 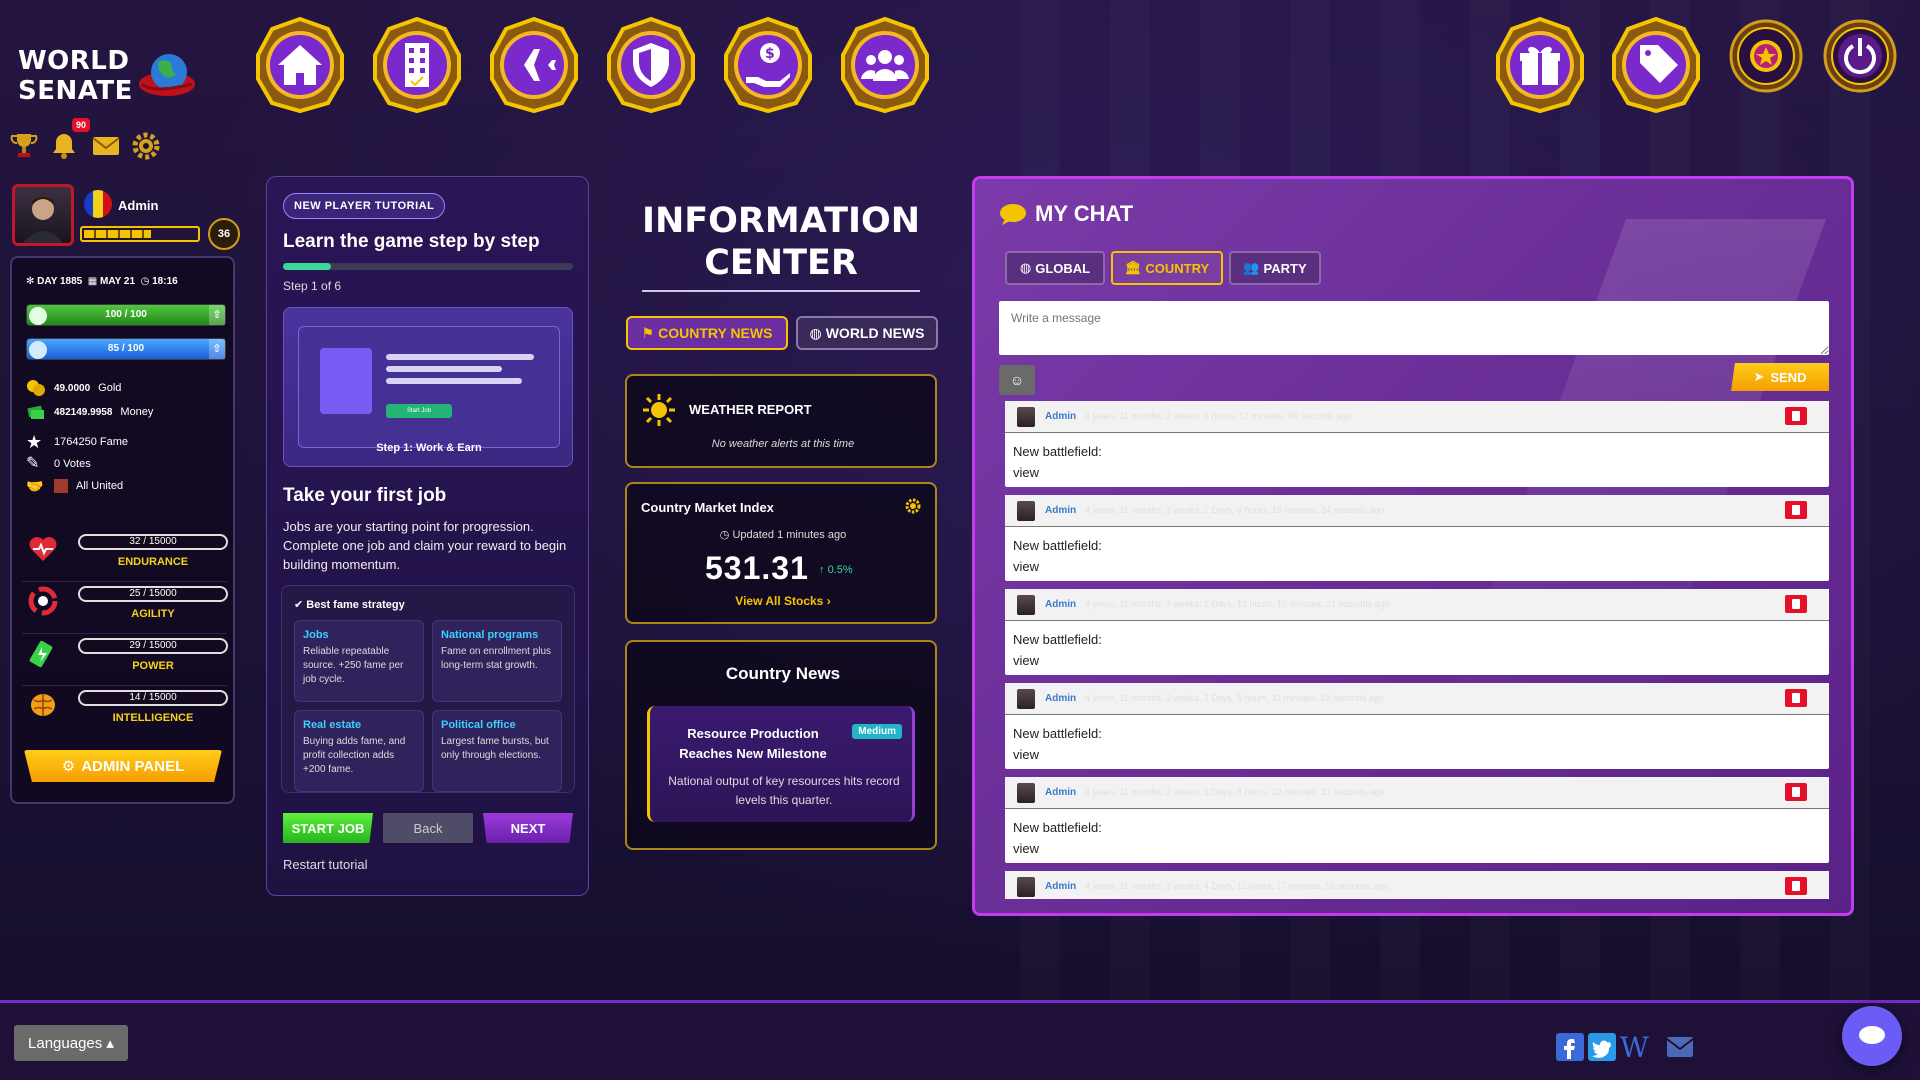 I want to click on admin-panel-label: ADMIN PANEL, so click(x=133, y=766).